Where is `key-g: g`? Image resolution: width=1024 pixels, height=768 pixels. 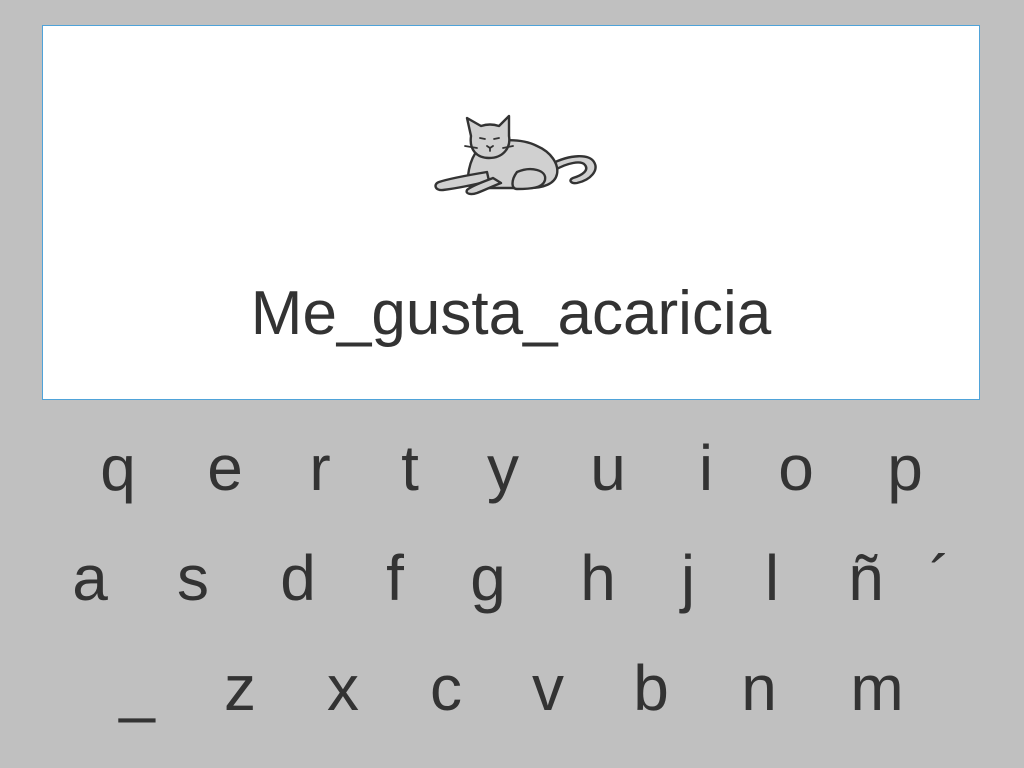 key-g: g is located at coordinates (488, 578).